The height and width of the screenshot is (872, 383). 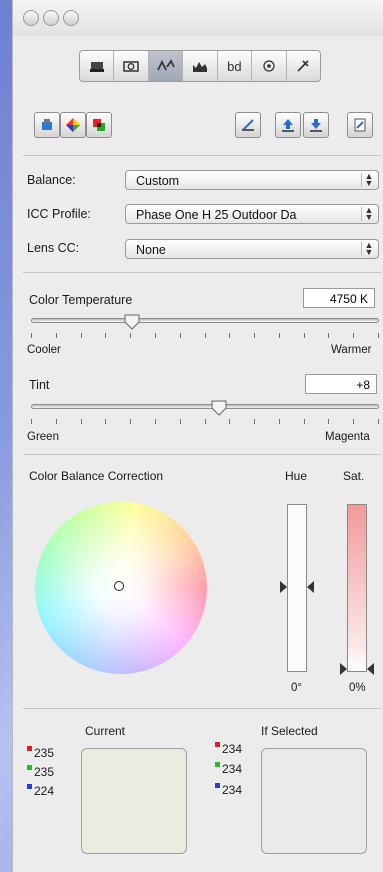 What do you see at coordinates (232, 769) in the screenshot?
I see `selected-green-text: 234` at bounding box center [232, 769].